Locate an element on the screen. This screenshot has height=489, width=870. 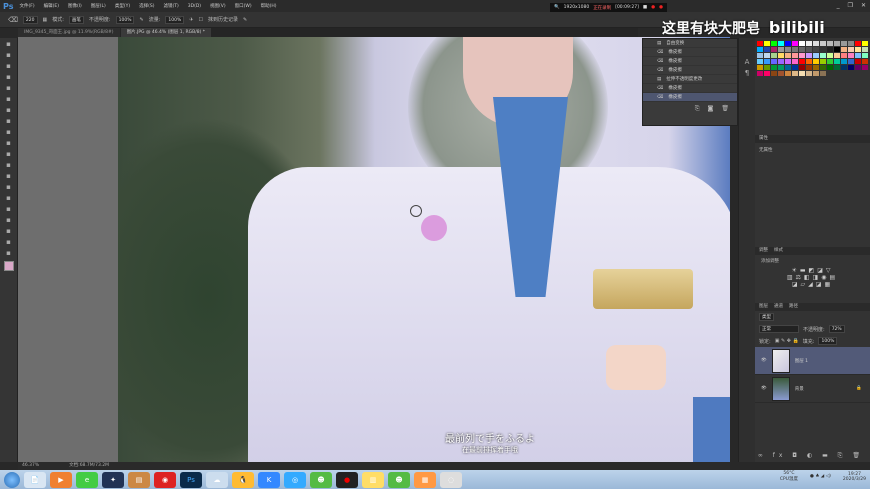
taskbar-app-game2: ☻ is located at coordinates (399, 479).